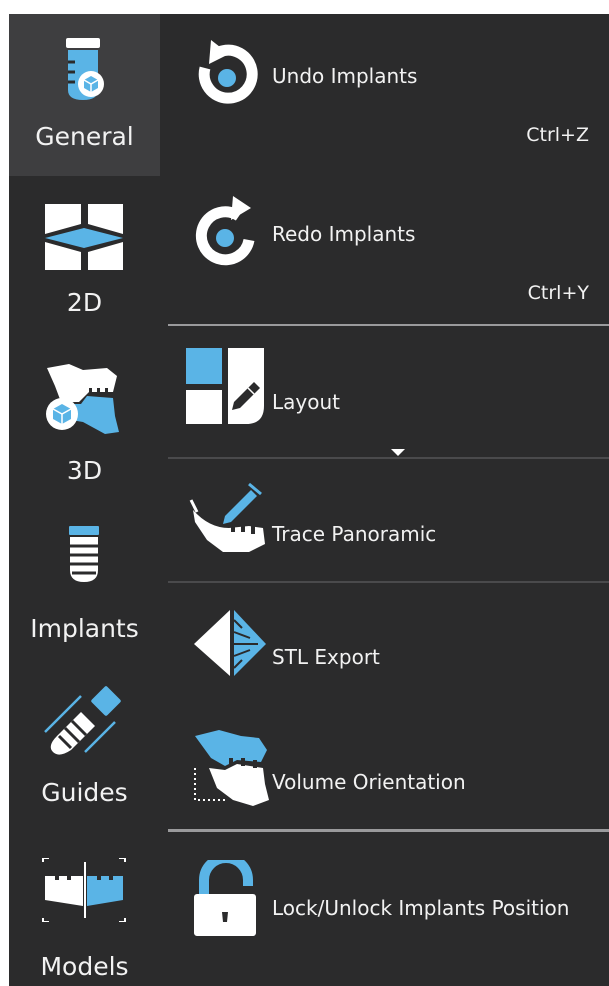 The image size is (609, 986). What do you see at coordinates (421, 908) in the screenshot?
I see `lock-unlock-label: Lock/Unlock Implants Position` at bounding box center [421, 908].